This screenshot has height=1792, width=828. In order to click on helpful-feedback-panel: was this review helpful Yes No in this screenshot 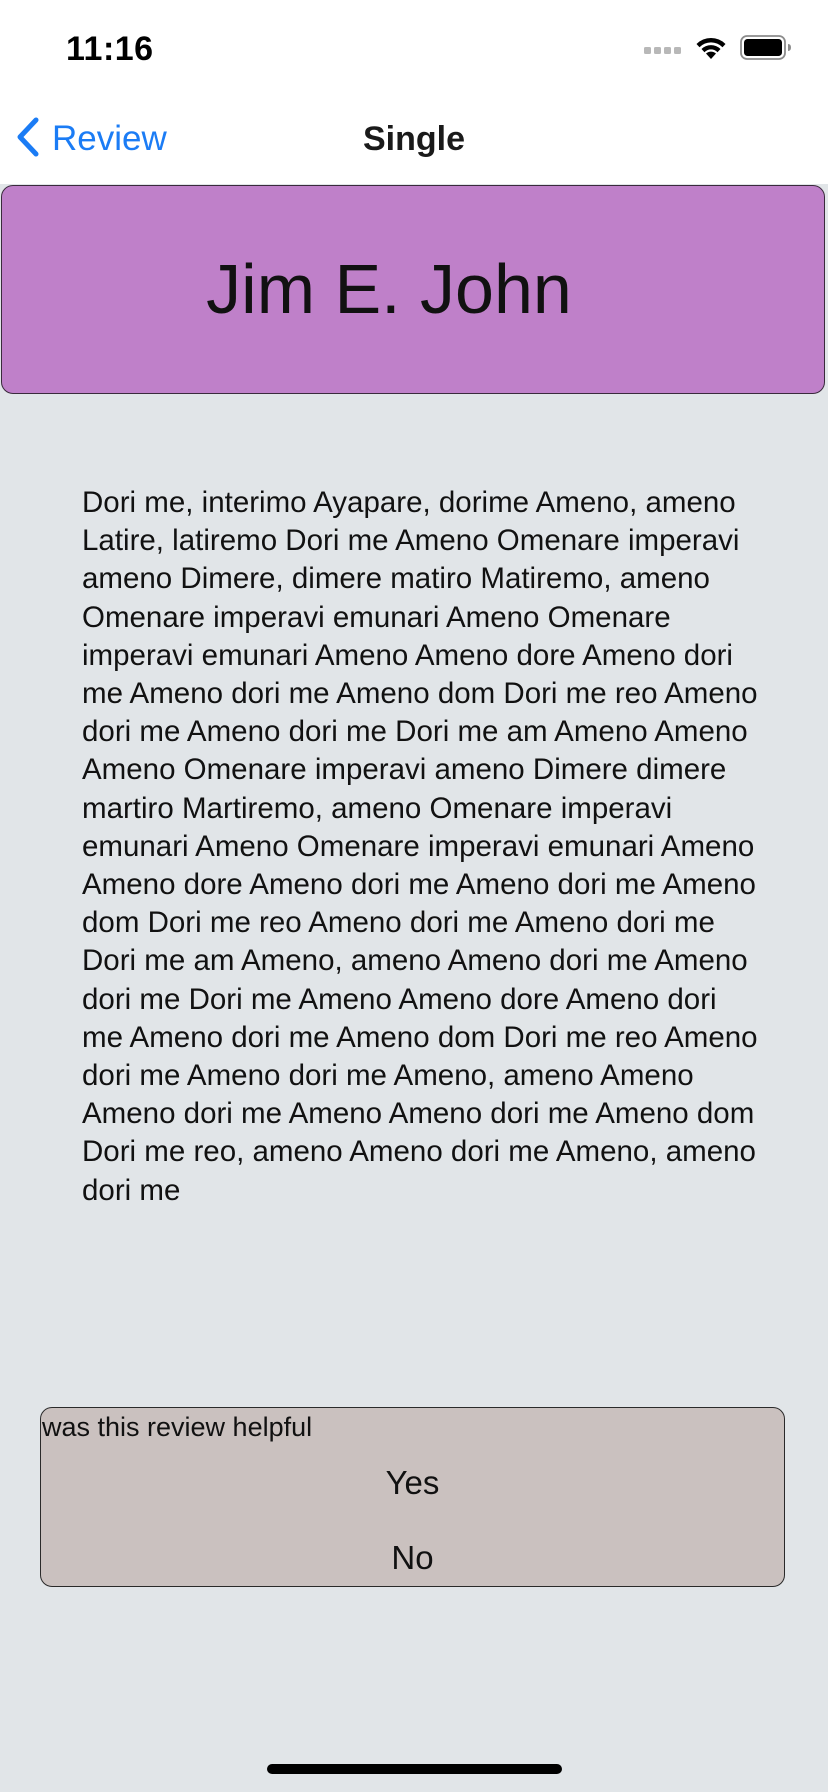, I will do `click(412, 1497)`.